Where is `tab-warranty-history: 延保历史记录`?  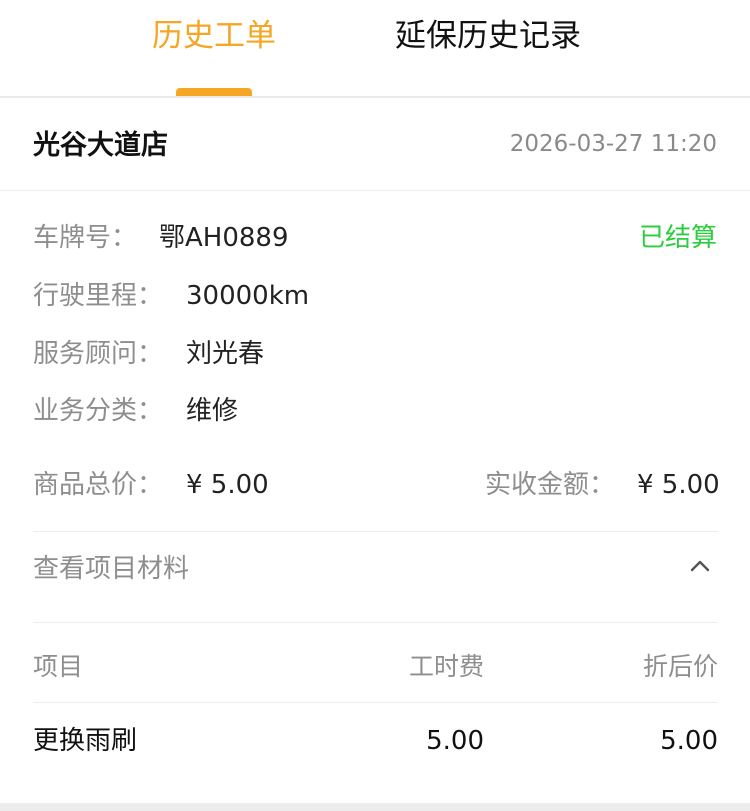 tab-warranty-history: 延保历史记录 is located at coordinates (488, 36).